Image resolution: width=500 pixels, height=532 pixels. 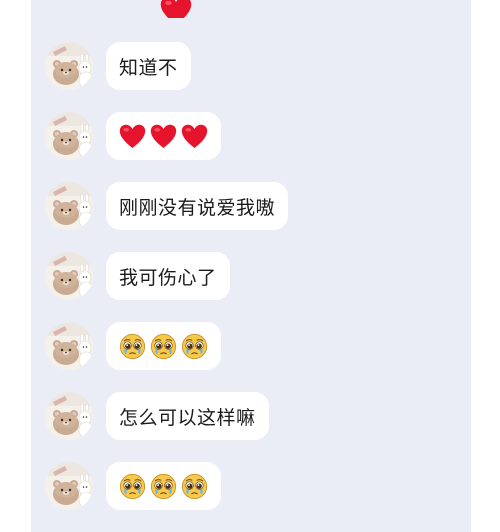 I want to click on message-bubble: 我可伤心了, so click(x=168, y=276).